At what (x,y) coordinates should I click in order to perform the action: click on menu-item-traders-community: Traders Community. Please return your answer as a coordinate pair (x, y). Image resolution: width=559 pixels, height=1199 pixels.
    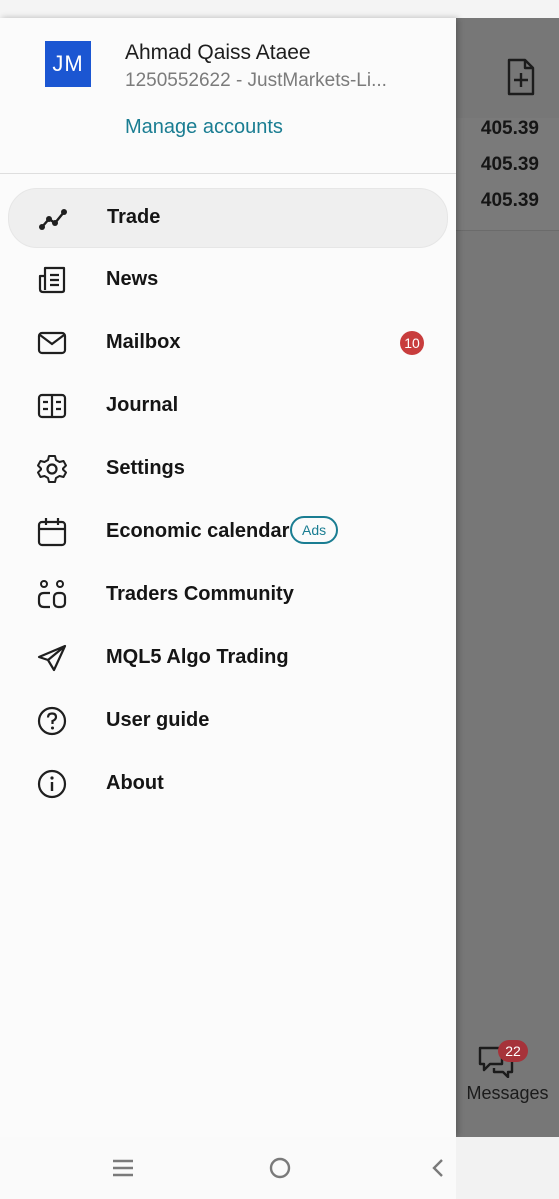
    Looking at the image, I should click on (227, 595).